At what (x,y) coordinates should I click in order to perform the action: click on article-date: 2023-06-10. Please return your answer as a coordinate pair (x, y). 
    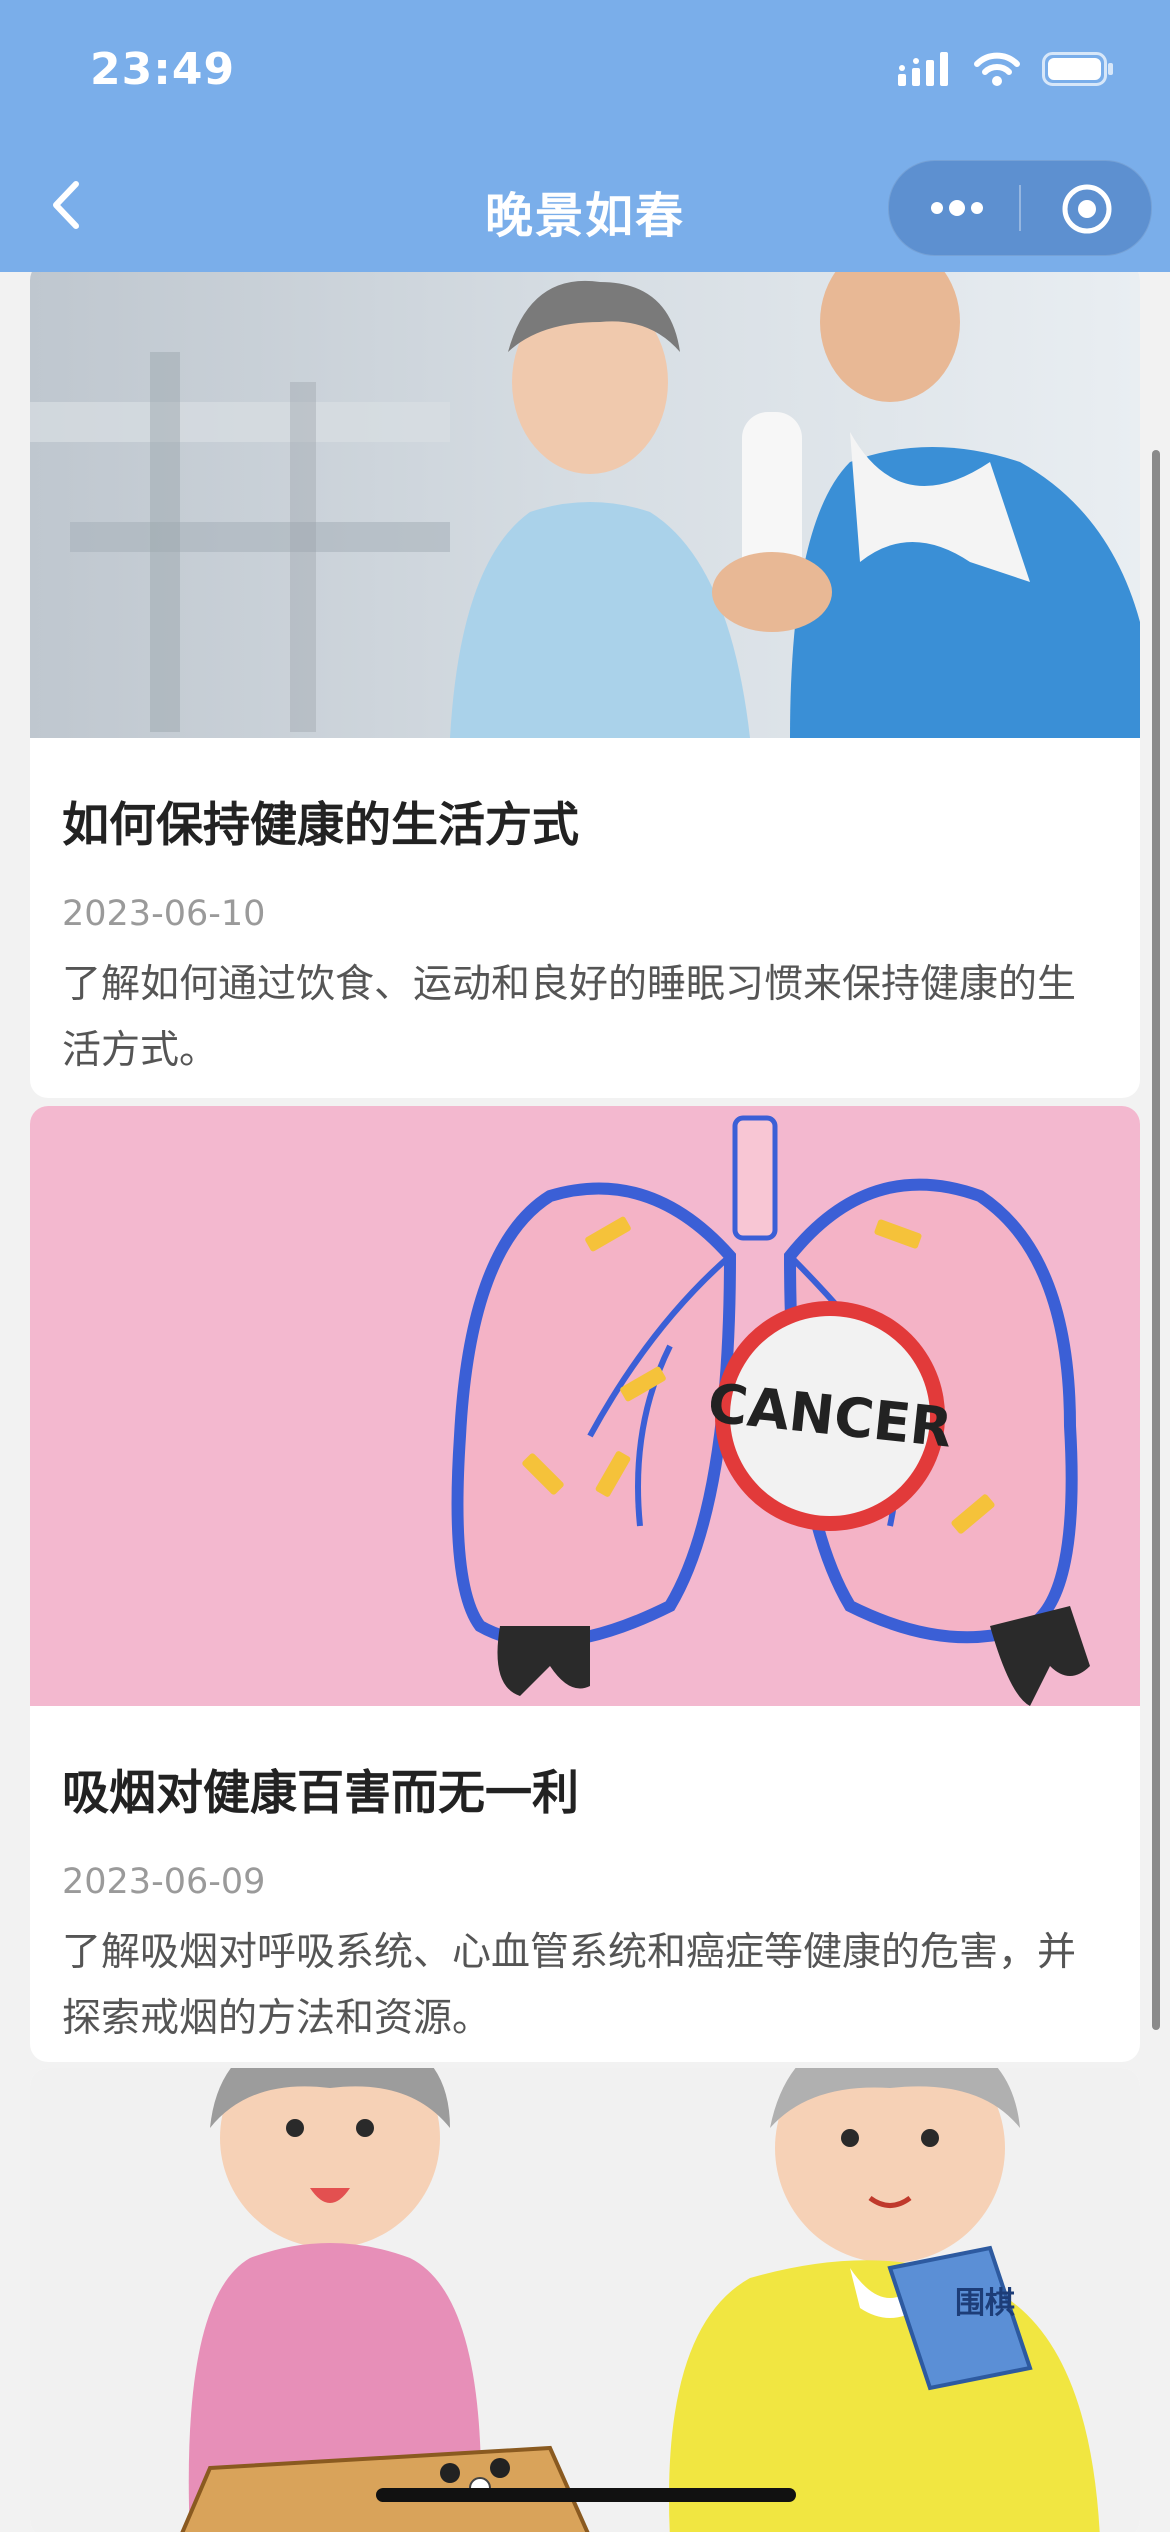
    Looking at the image, I should click on (164, 914).